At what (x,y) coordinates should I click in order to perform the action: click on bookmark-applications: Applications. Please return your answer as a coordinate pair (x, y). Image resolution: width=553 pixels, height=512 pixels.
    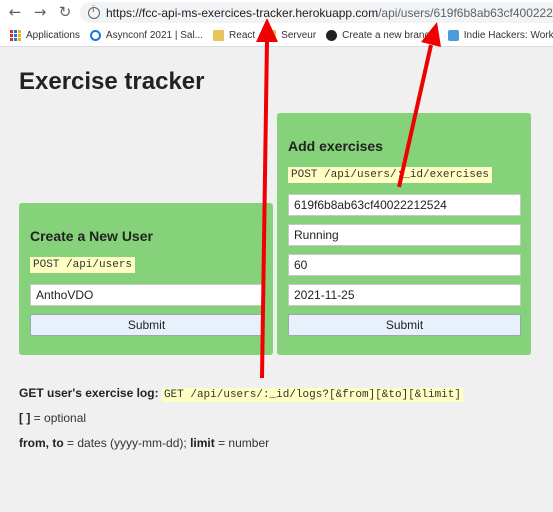
    Looking at the image, I should click on (45, 35).